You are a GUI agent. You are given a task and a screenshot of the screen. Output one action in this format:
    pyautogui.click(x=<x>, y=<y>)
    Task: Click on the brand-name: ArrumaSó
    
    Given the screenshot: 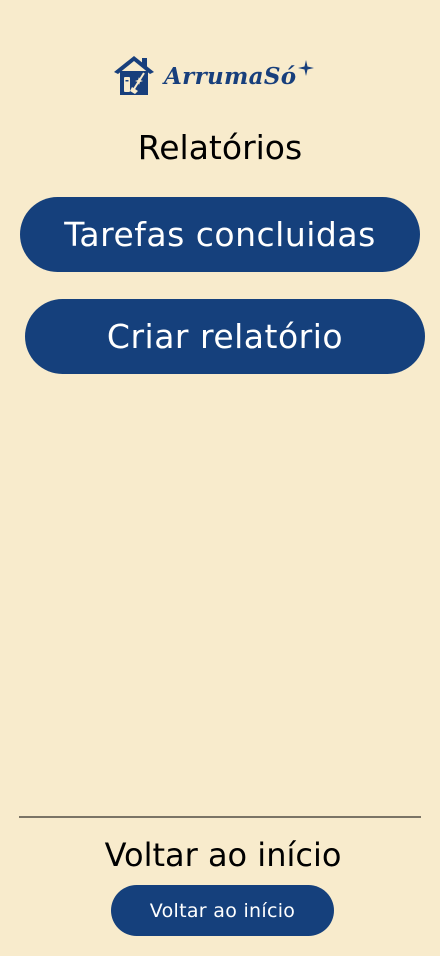 What is the action you would take?
    pyautogui.click(x=230, y=76)
    